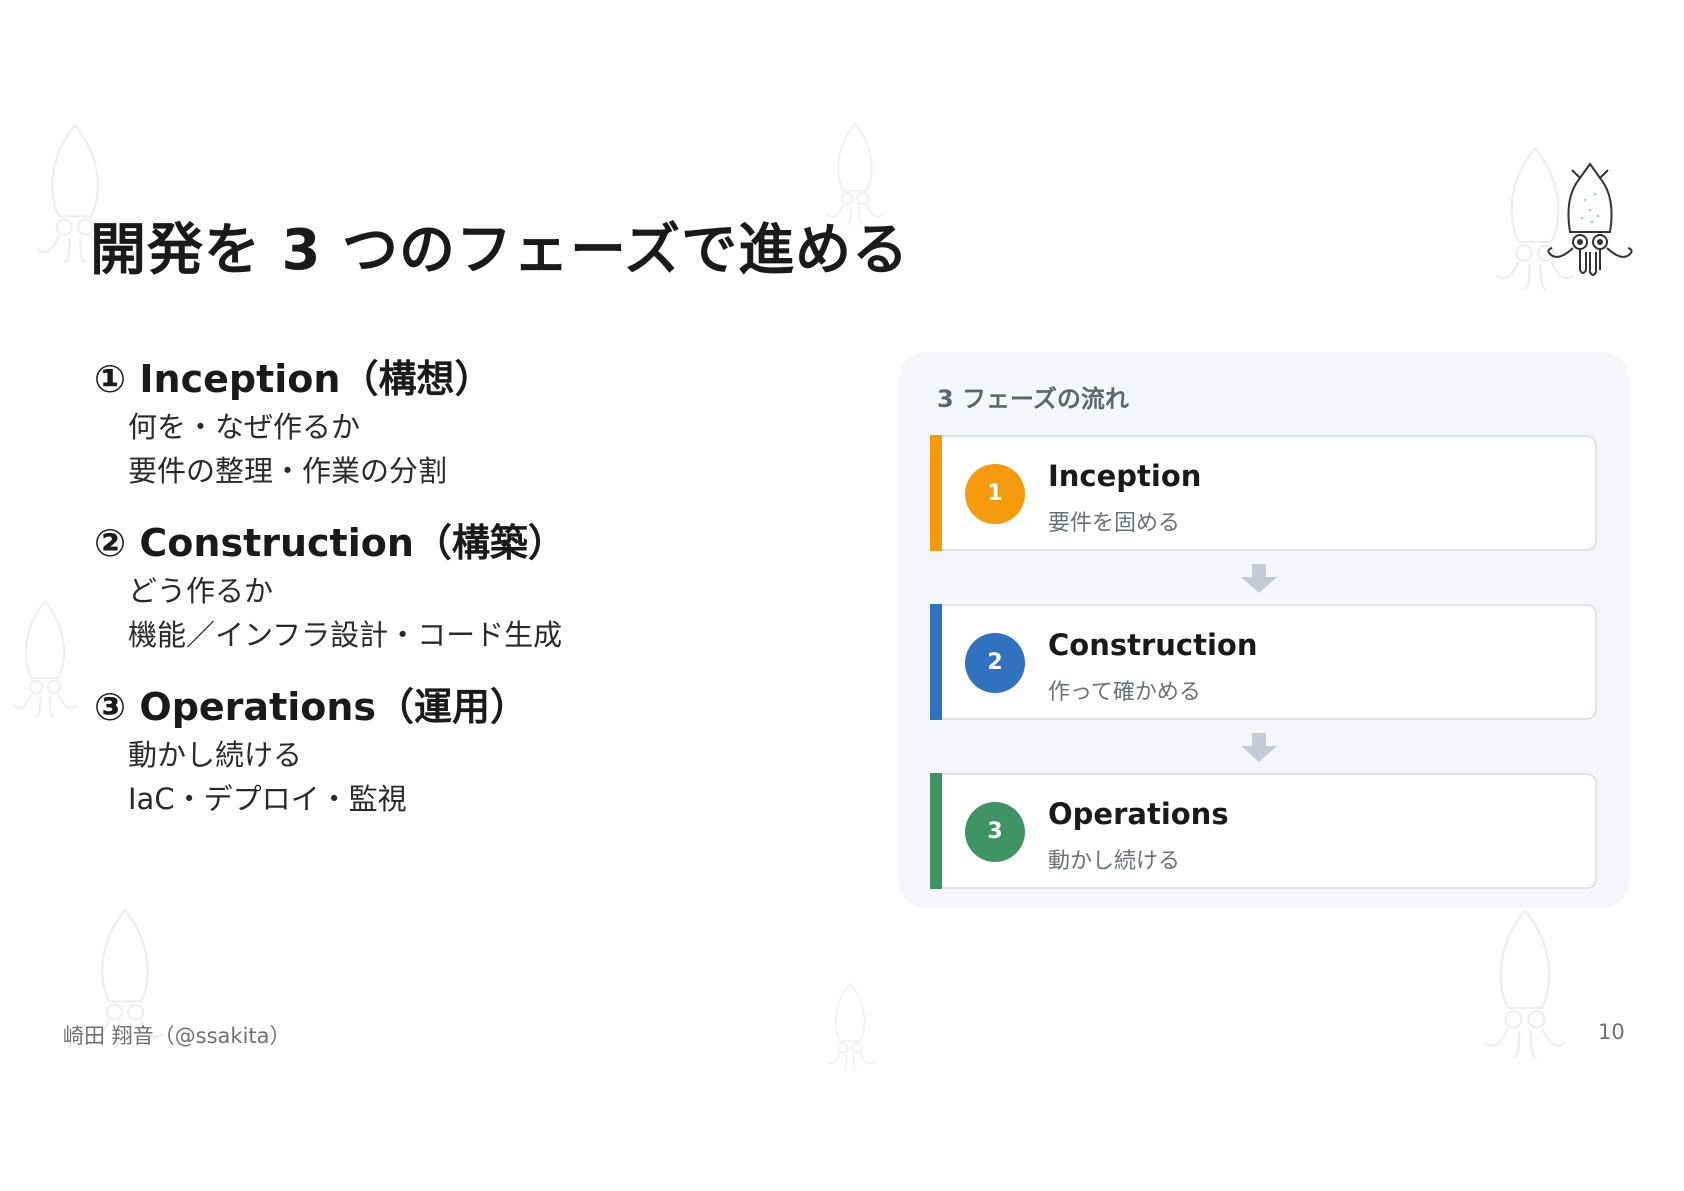 The image size is (1684, 1191). What do you see at coordinates (1611, 1032) in the screenshot?
I see `page-number: 10` at bounding box center [1611, 1032].